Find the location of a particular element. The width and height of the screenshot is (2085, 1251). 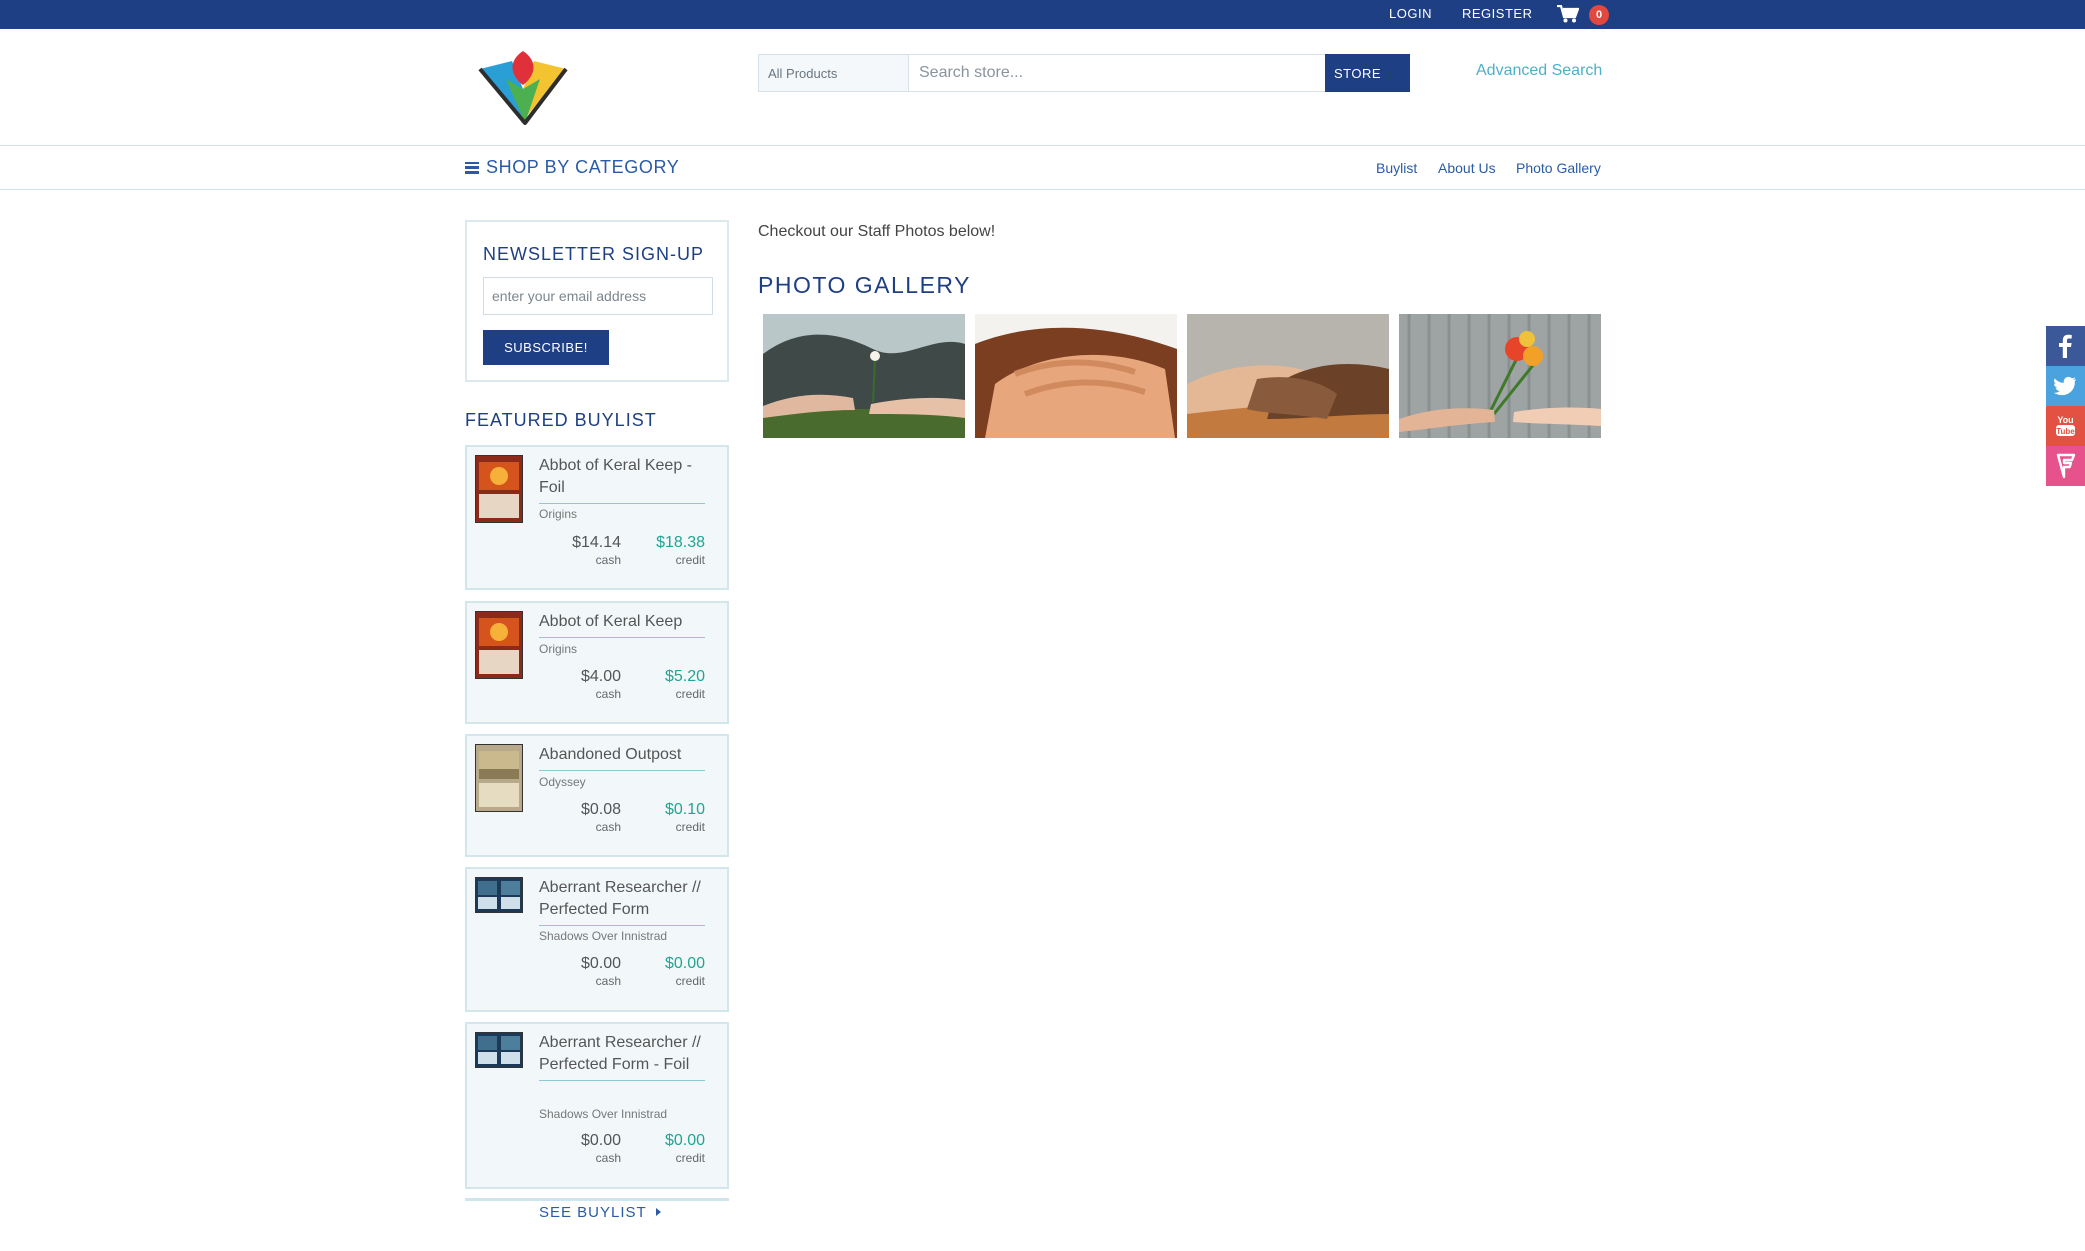

nav-link-buylist: Buylist is located at coordinates (1396, 168).